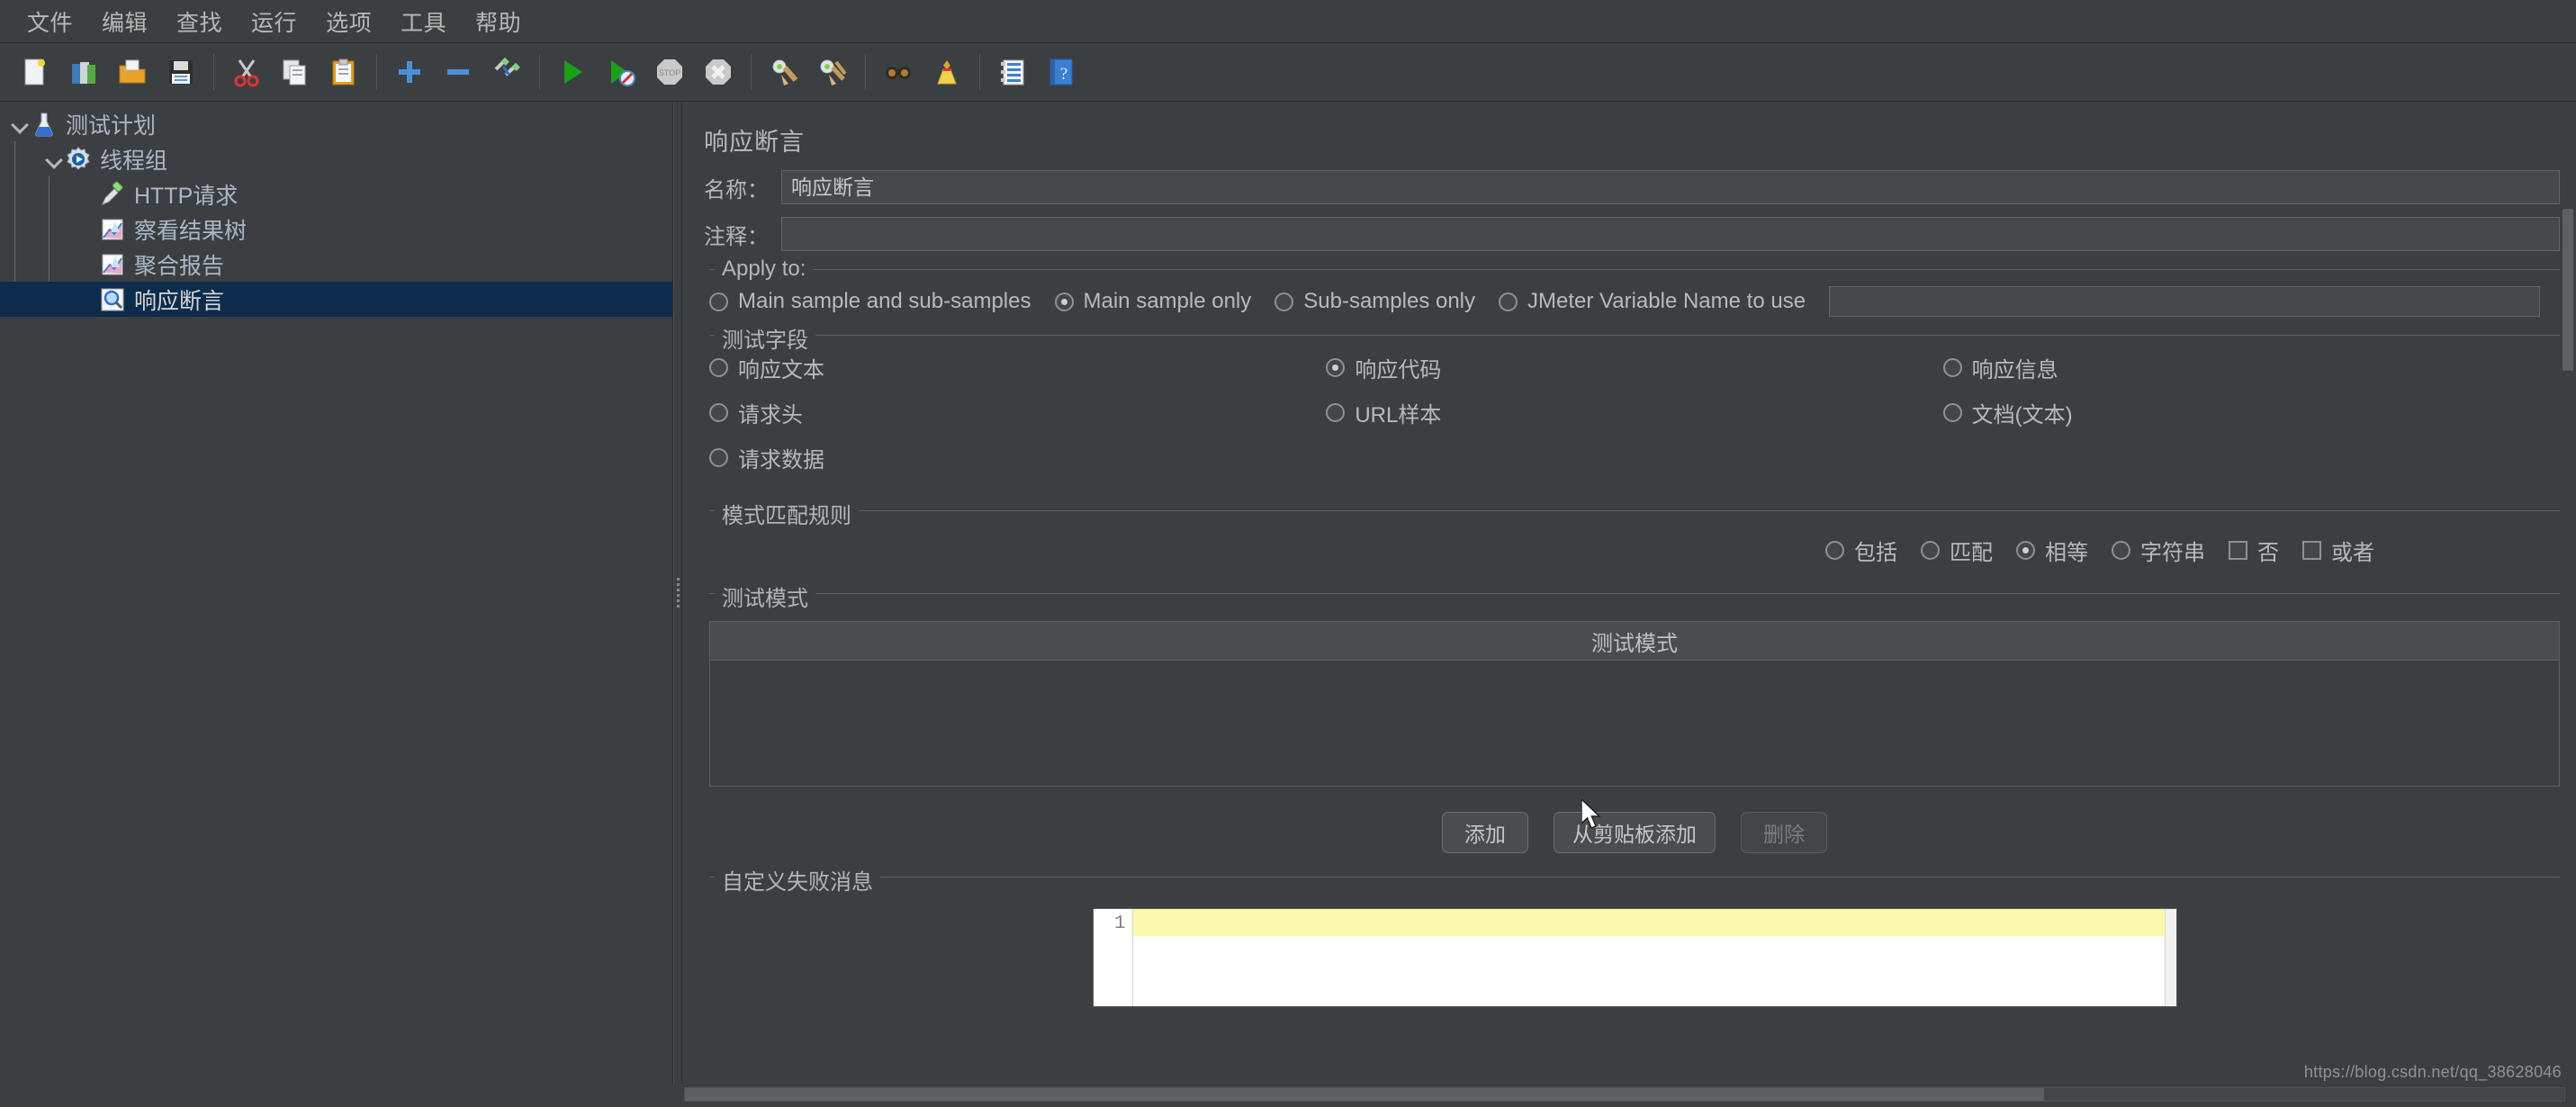 This screenshot has height=1107, width=2576. Describe the element at coordinates (344, 72) in the screenshot. I see `paste-icon` at that location.